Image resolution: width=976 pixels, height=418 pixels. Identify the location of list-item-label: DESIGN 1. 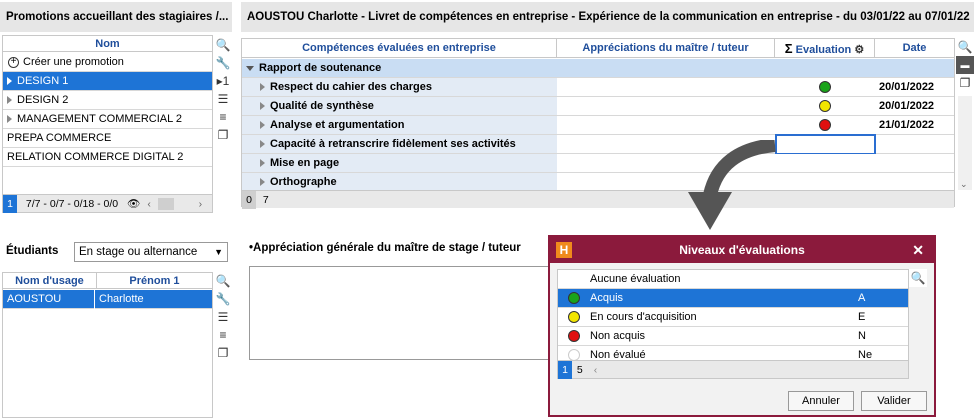
(43, 81).